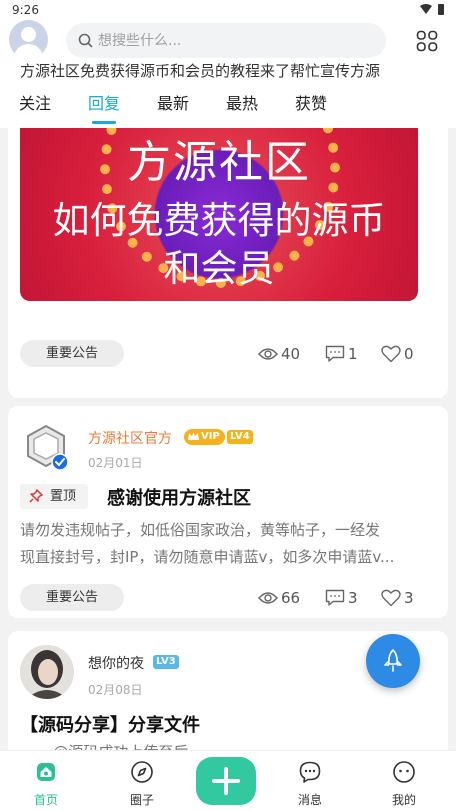  I want to click on comment-count: 1, so click(341, 354).